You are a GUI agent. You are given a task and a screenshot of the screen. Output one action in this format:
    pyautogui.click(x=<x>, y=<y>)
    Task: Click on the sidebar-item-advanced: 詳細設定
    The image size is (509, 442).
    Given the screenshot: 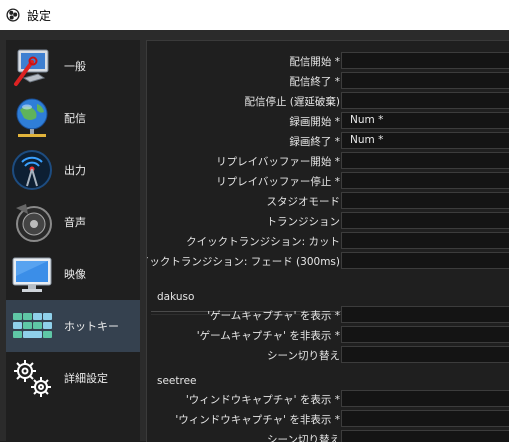 What is the action you would take?
    pyautogui.click(x=73, y=378)
    